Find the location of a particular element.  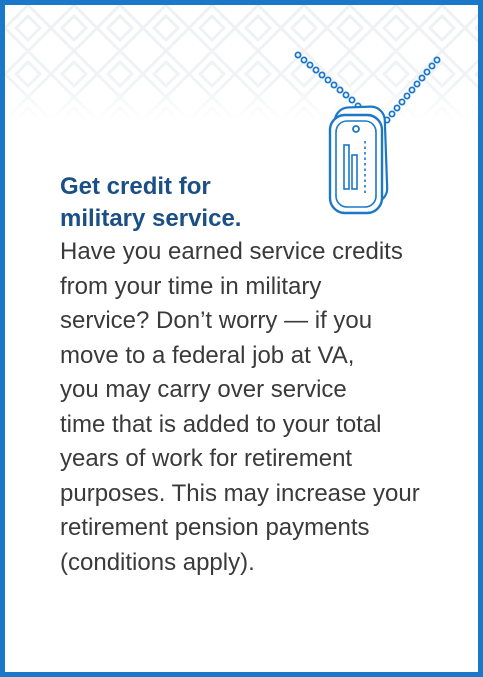

heading-line: military service. is located at coordinates (151, 218).